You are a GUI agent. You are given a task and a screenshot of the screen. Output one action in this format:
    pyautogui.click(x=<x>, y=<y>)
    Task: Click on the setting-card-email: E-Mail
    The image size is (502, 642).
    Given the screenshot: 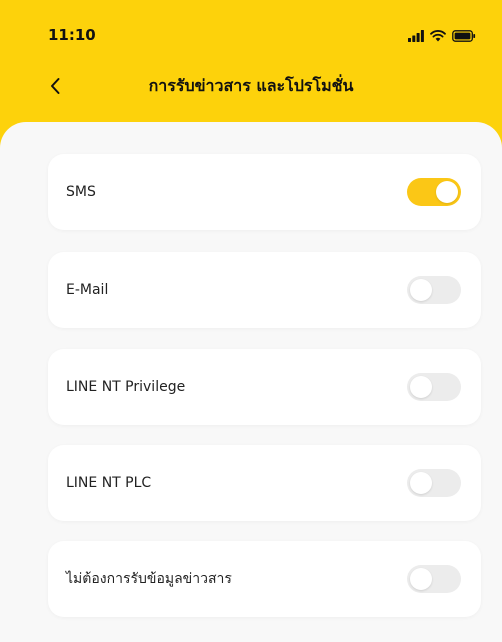 What is the action you would take?
    pyautogui.click(x=264, y=290)
    